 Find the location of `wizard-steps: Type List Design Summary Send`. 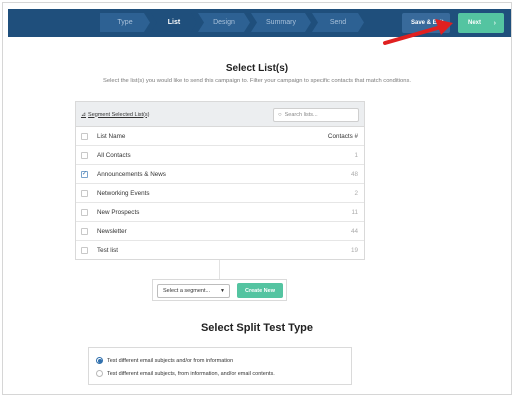

wizard-steps: Type List Design Summary Send is located at coordinates (232, 22).